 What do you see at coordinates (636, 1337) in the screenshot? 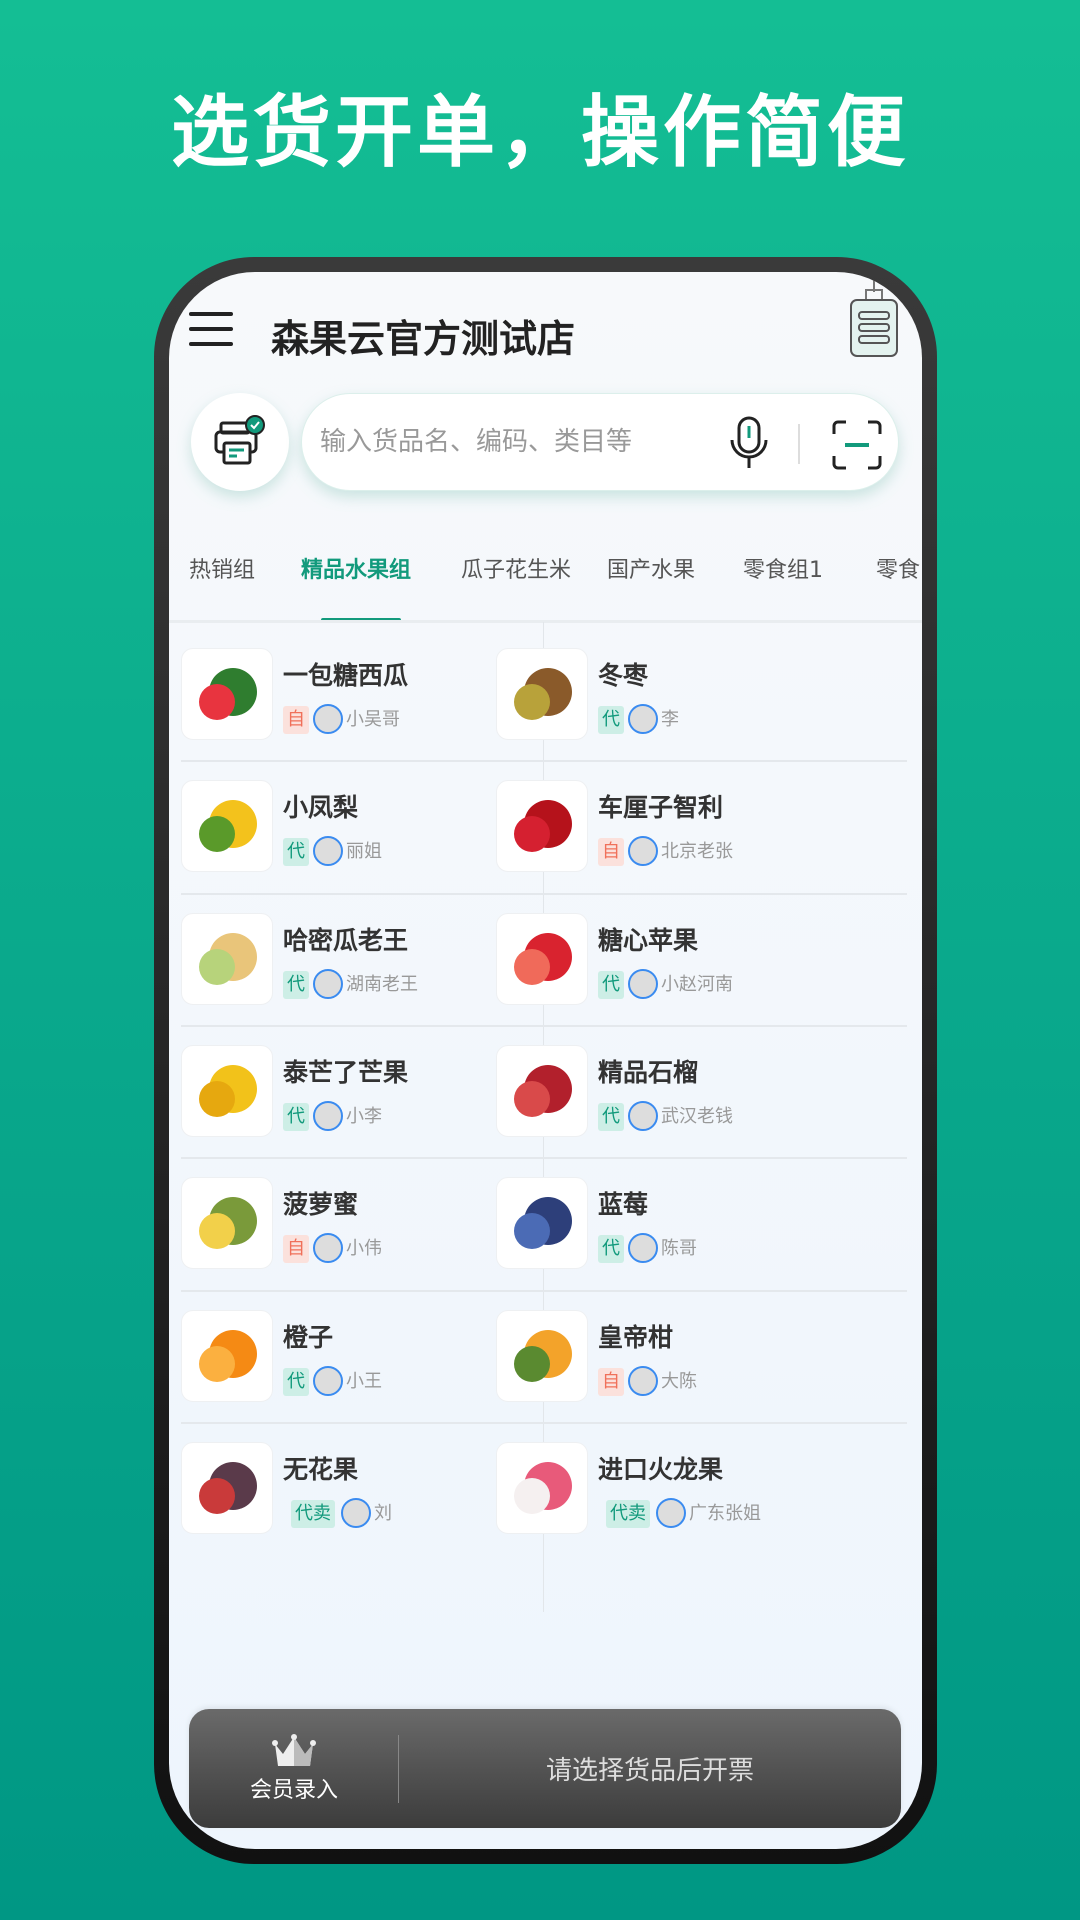
I see `product-name: 皇帝柑` at bounding box center [636, 1337].